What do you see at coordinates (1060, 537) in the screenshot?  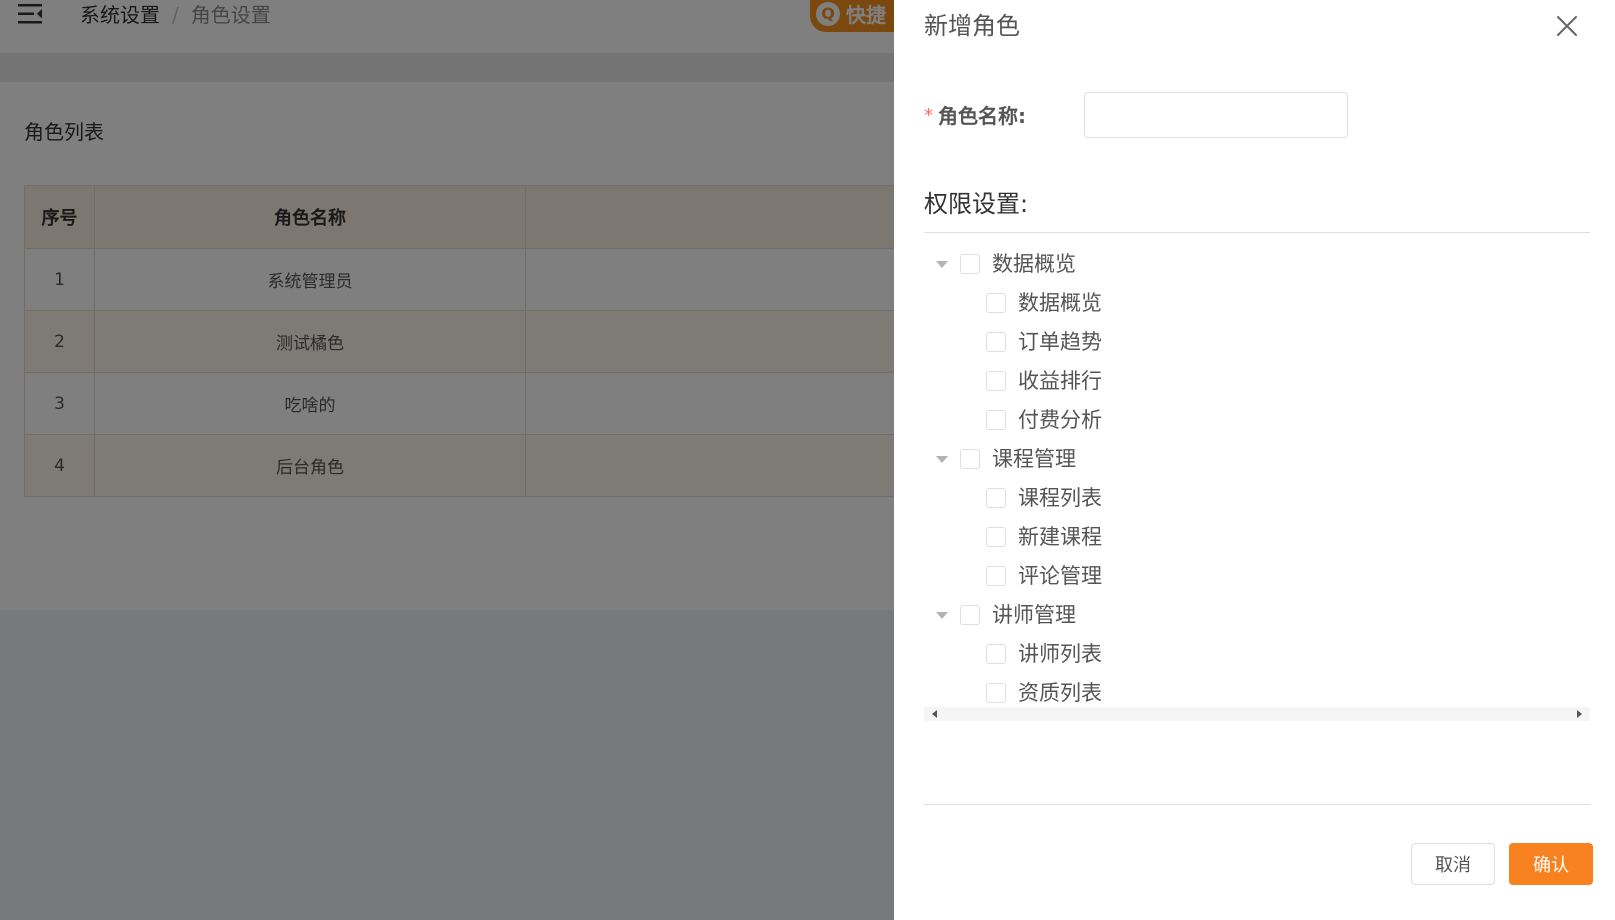 I see `tree-node-label: 新建课程` at bounding box center [1060, 537].